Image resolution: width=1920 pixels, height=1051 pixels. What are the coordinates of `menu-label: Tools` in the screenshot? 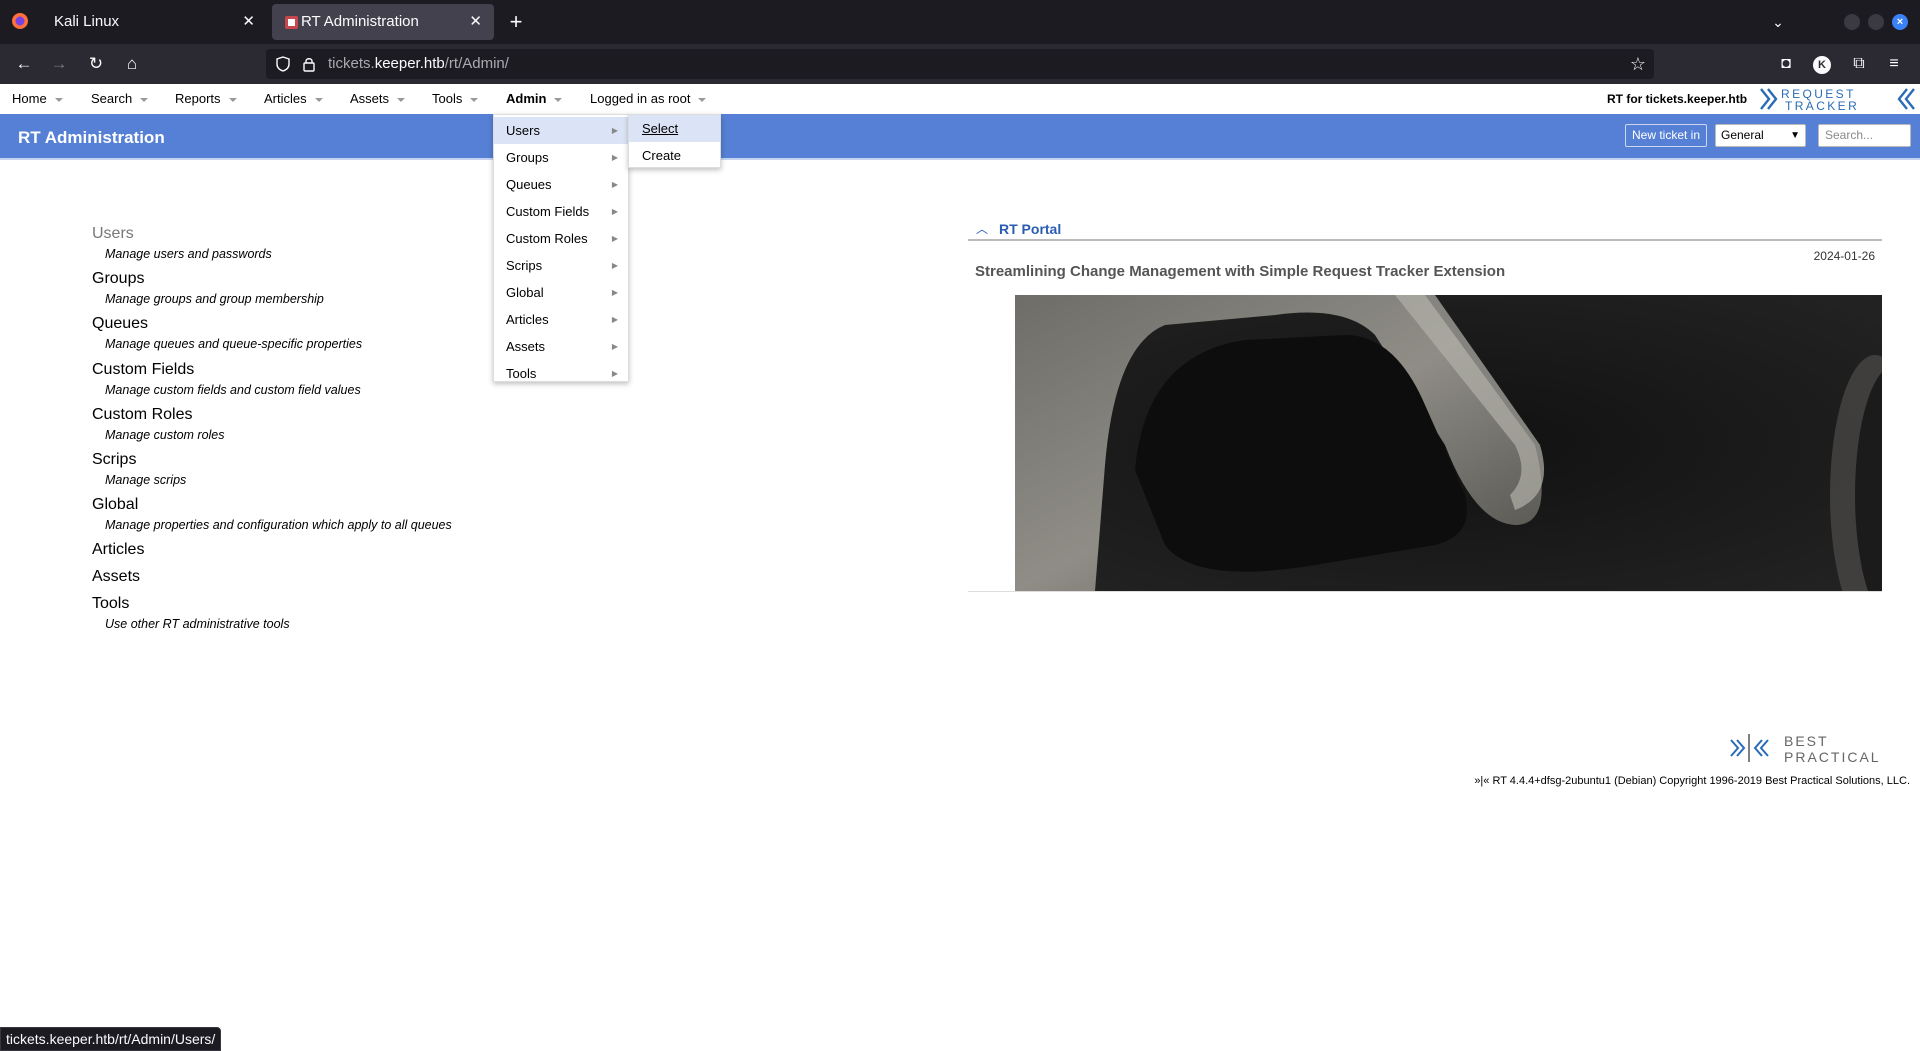 It's located at (447, 98).